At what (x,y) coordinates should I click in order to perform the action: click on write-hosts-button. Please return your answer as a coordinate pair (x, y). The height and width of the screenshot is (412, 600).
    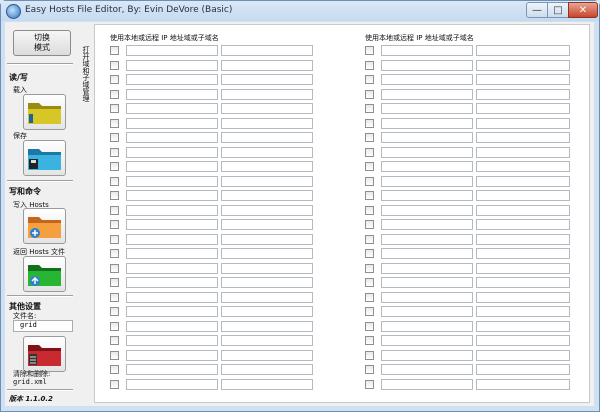
    Looking at the image, I should click on (44, 226).